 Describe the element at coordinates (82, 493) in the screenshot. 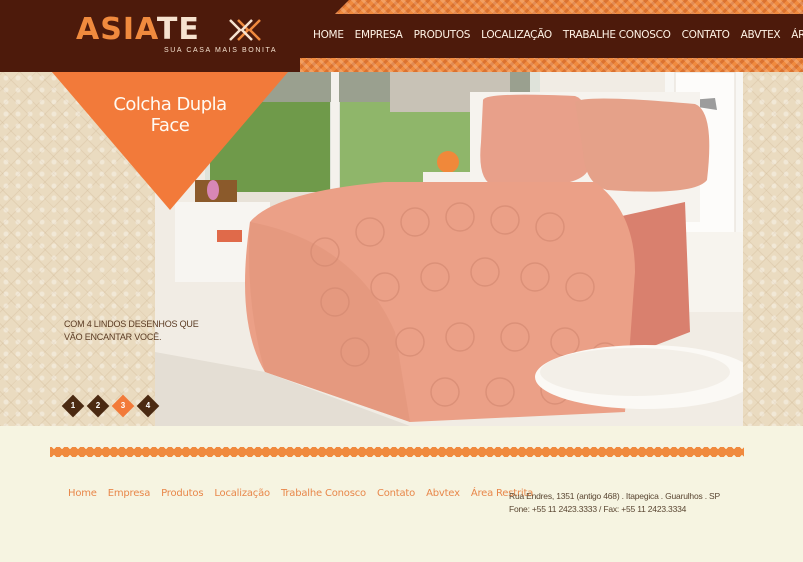

I see `footer-link-home: Home` at that location.